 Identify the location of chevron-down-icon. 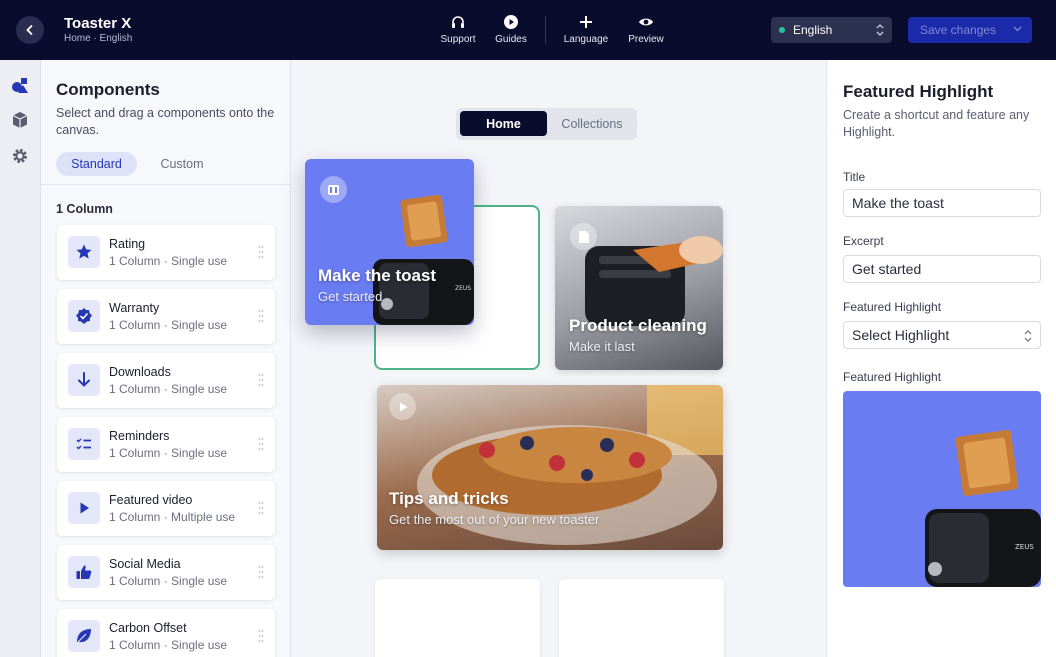
(1017, 29).